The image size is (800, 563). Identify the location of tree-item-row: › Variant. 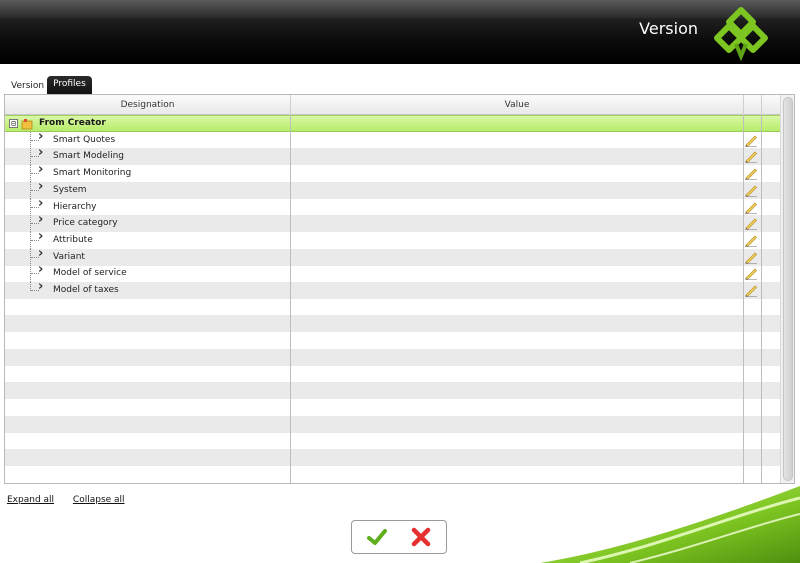
(392, 256).